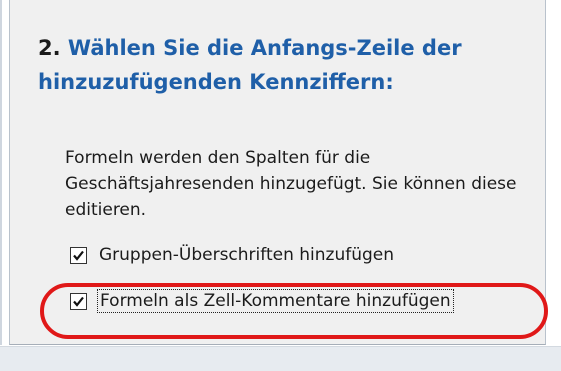  I want to click on add-formulas-as-comments-option: Formeln als Zell-Kommentare hinzufügen, so click(262, 301).